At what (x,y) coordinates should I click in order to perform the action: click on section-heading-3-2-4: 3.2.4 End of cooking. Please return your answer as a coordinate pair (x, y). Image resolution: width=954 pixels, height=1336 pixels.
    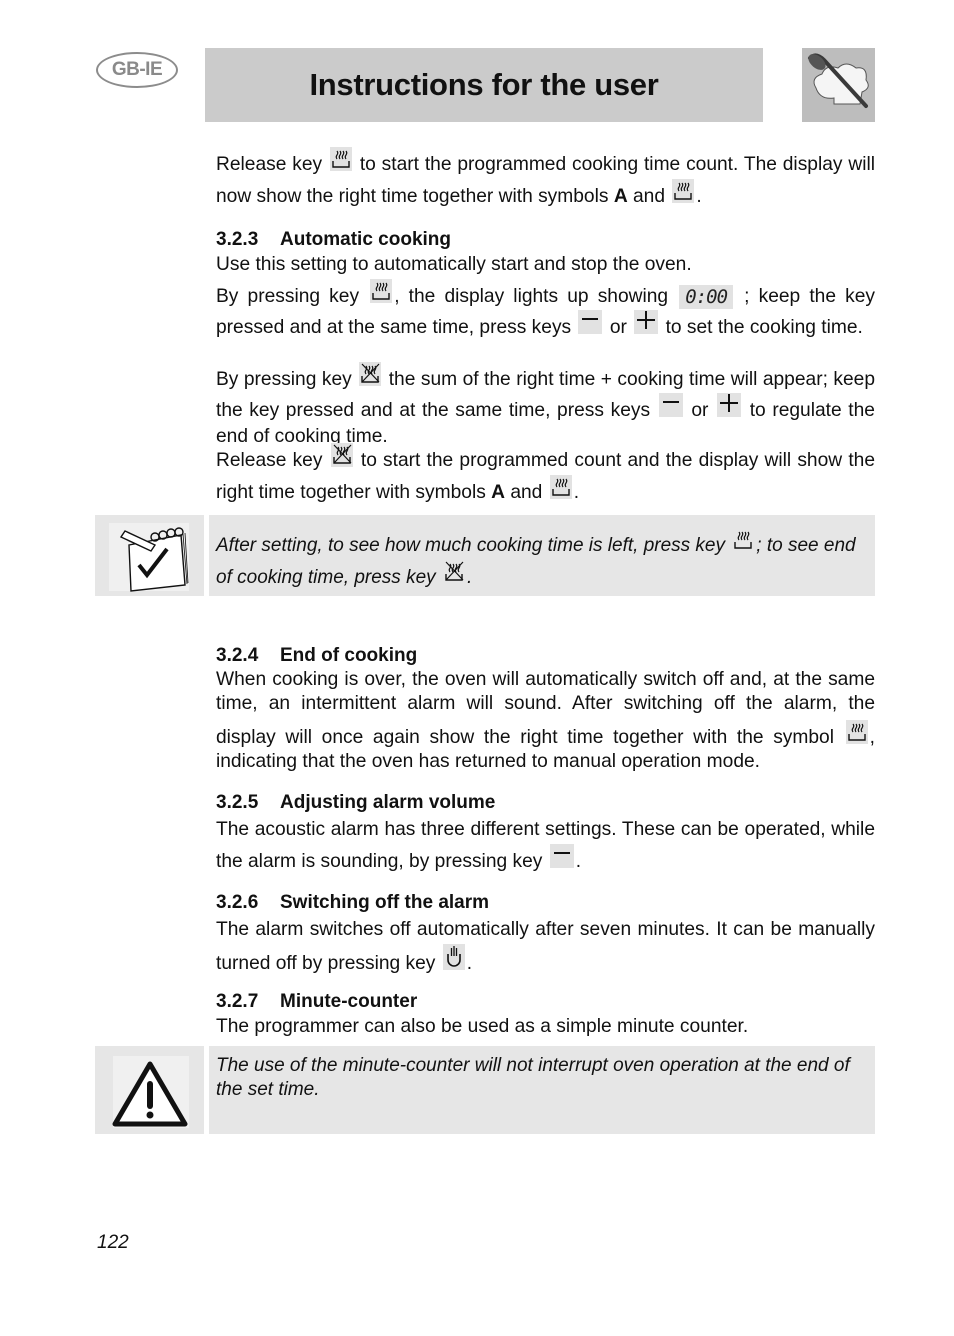
    Looking at the image, I should click on (316, 656).